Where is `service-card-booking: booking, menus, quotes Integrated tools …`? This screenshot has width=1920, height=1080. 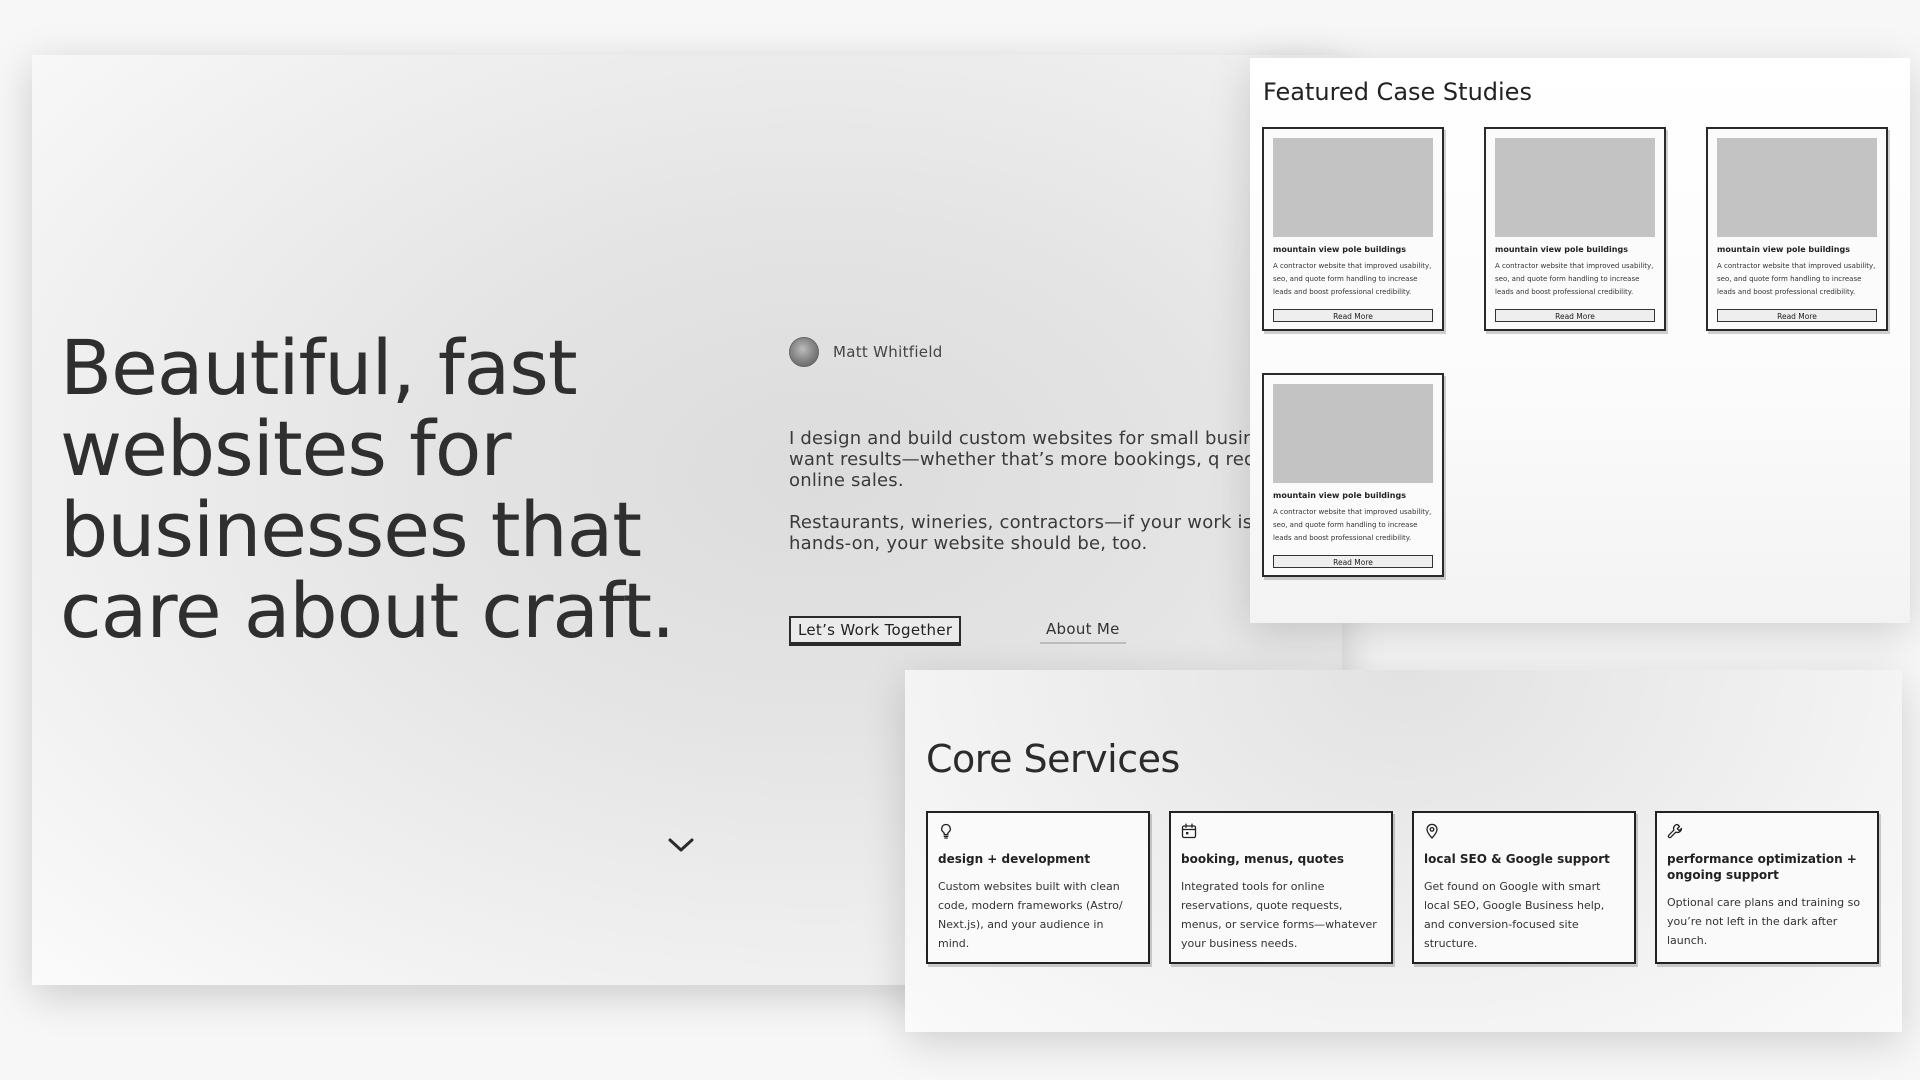 service-card-booking: booking, menus, quotes Integrated tools … is located at coordinates (1281, 887).